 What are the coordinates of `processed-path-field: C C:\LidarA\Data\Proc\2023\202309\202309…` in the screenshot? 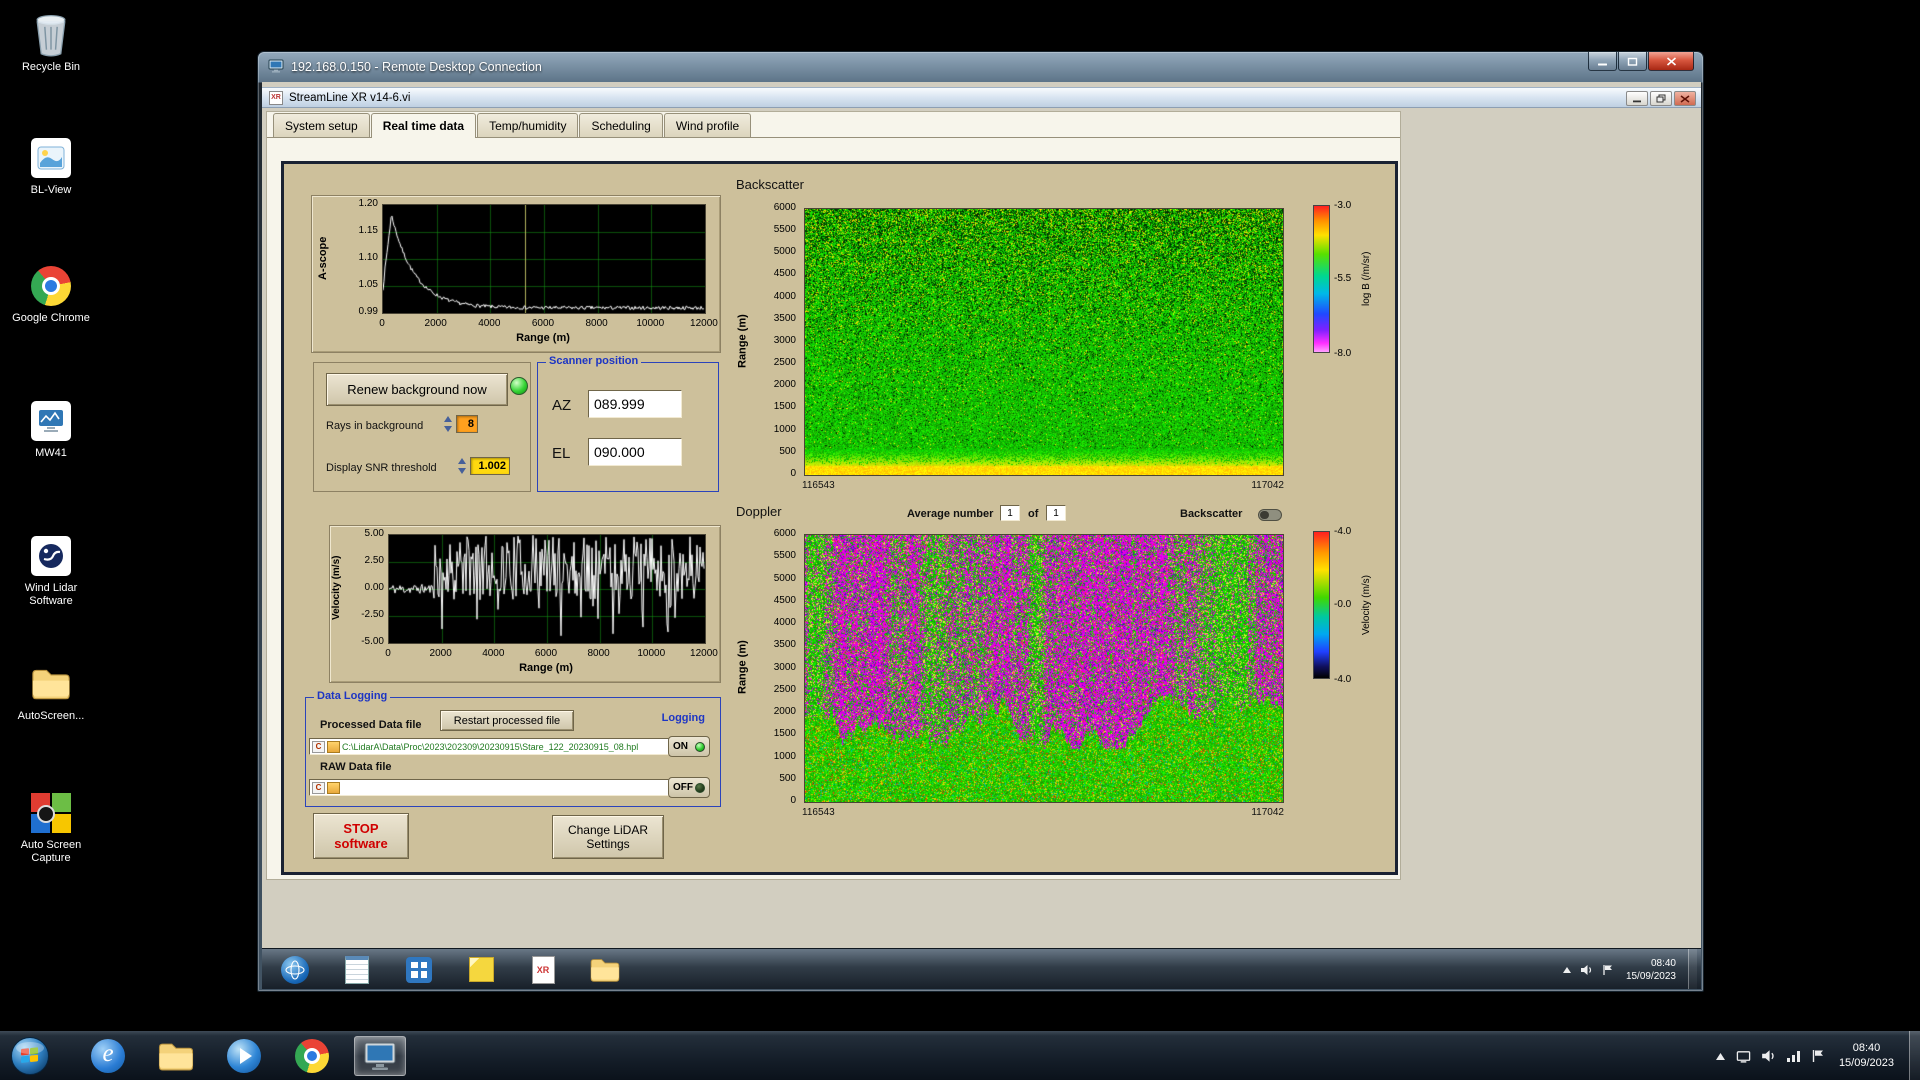 It's located at (489, 746).